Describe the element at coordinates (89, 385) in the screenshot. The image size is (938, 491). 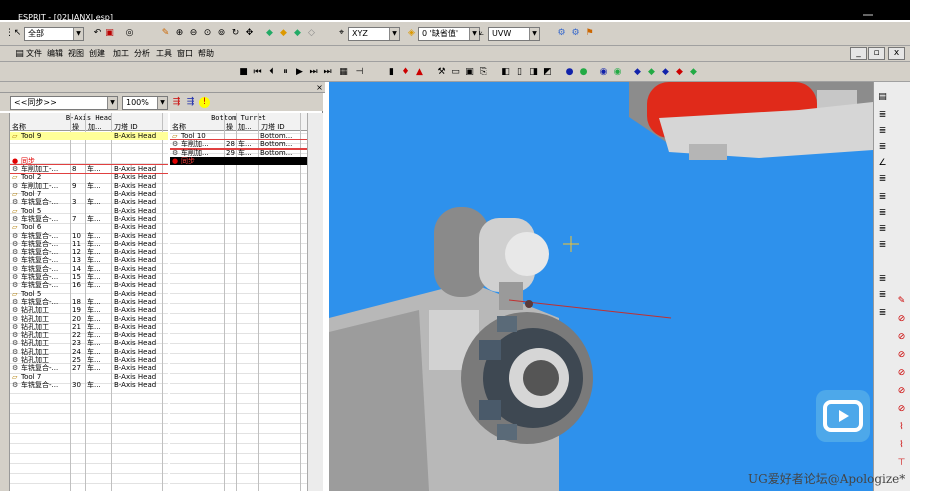
I see `operation-row: ⚙ 车铣复合-... 30 车... B-Axis Head` at that location.